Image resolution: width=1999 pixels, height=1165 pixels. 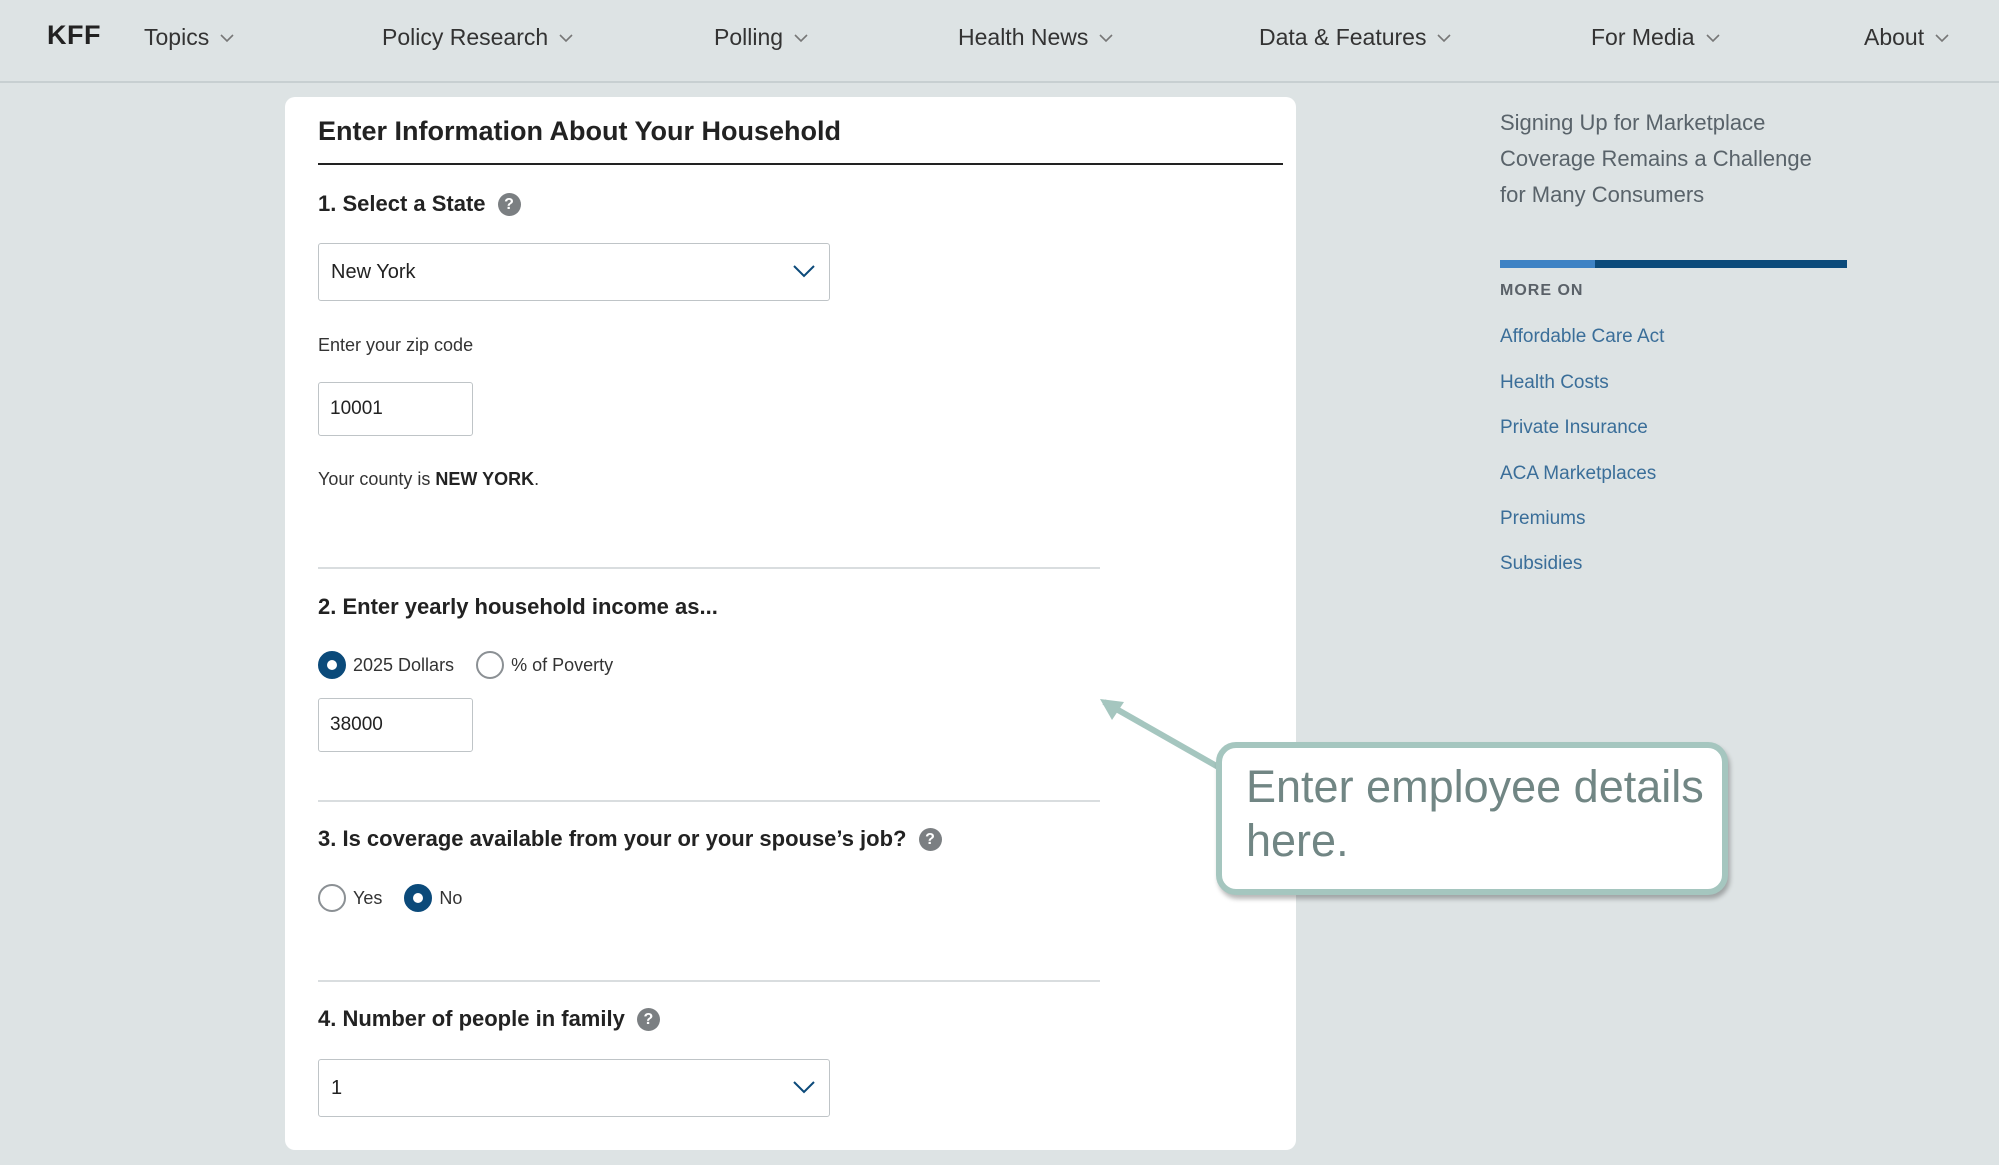 I want to click on county-text: Your county is NEW YORK., so click(x=428, y=479).